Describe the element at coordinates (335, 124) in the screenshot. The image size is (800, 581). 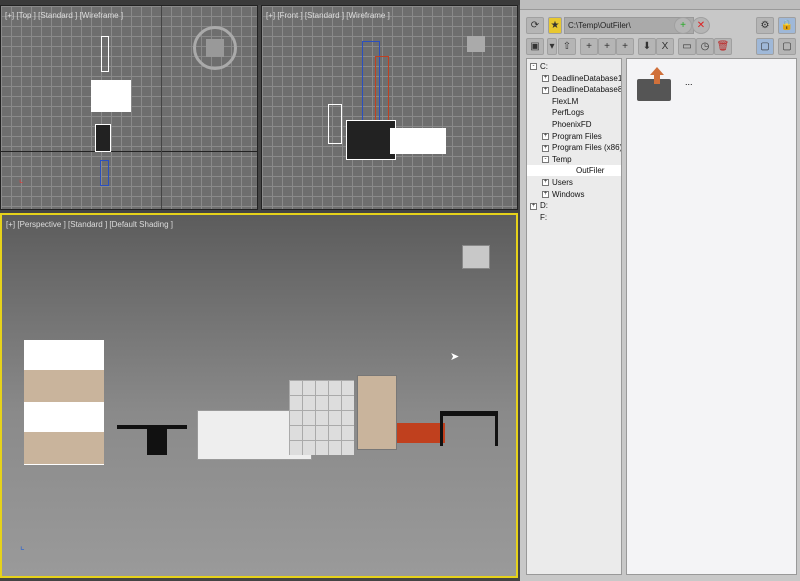
I see `object-rack` at that location.